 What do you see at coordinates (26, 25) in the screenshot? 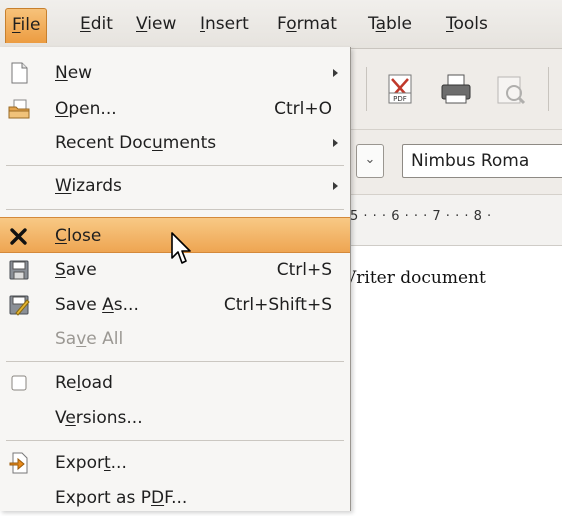
I see `menu-file: File` at bounding box center [26, 25].